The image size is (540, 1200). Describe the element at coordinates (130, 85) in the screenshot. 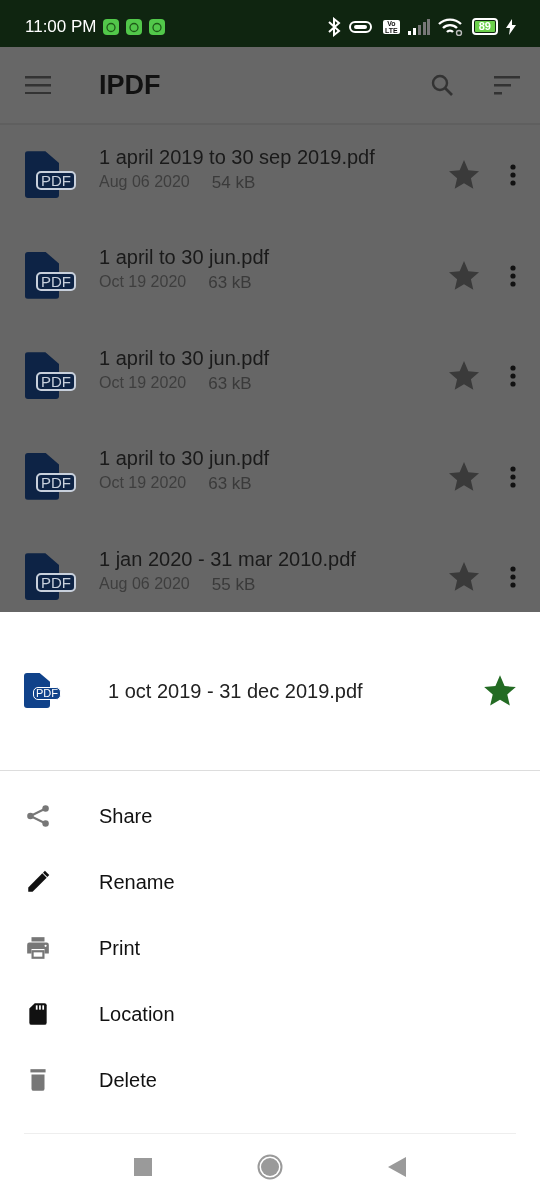

I see `app-title: IPDF` at that location.